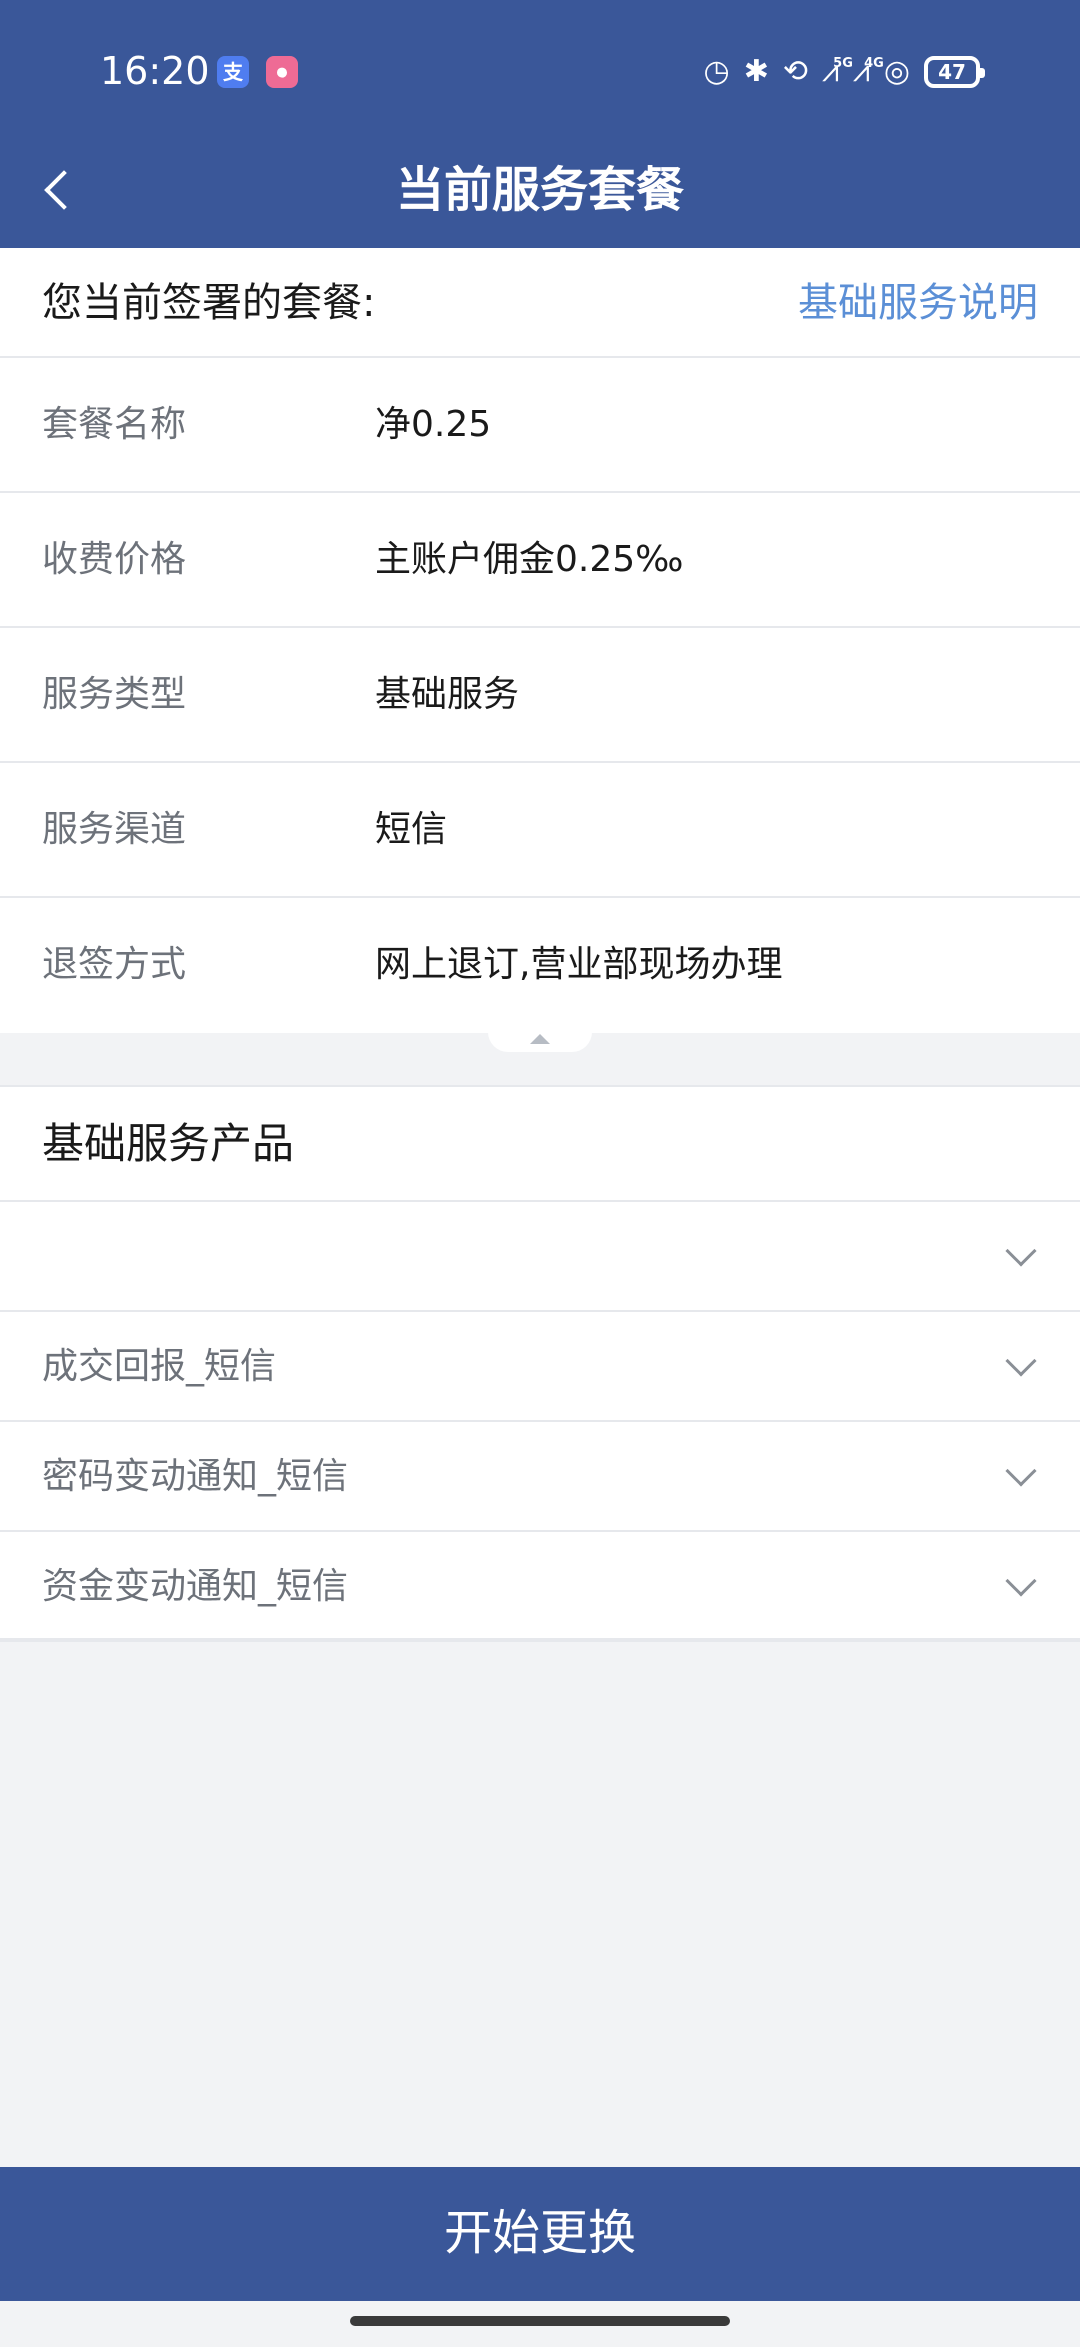 Image resolution: width=1080 pixels, height=2347 pixels. I want to click on products-title-text: 基础服务产品, so click(168, 1143).